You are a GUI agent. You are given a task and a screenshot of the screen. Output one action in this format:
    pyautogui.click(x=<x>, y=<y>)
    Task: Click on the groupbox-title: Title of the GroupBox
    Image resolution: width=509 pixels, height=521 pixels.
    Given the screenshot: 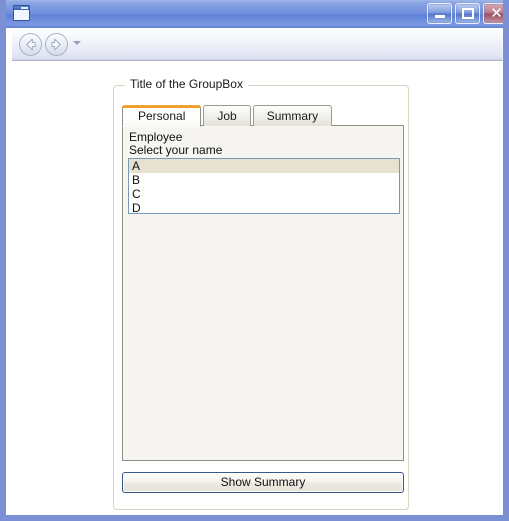 What is the action you would take?
    pyautogui.click(x=186, y=84)
    